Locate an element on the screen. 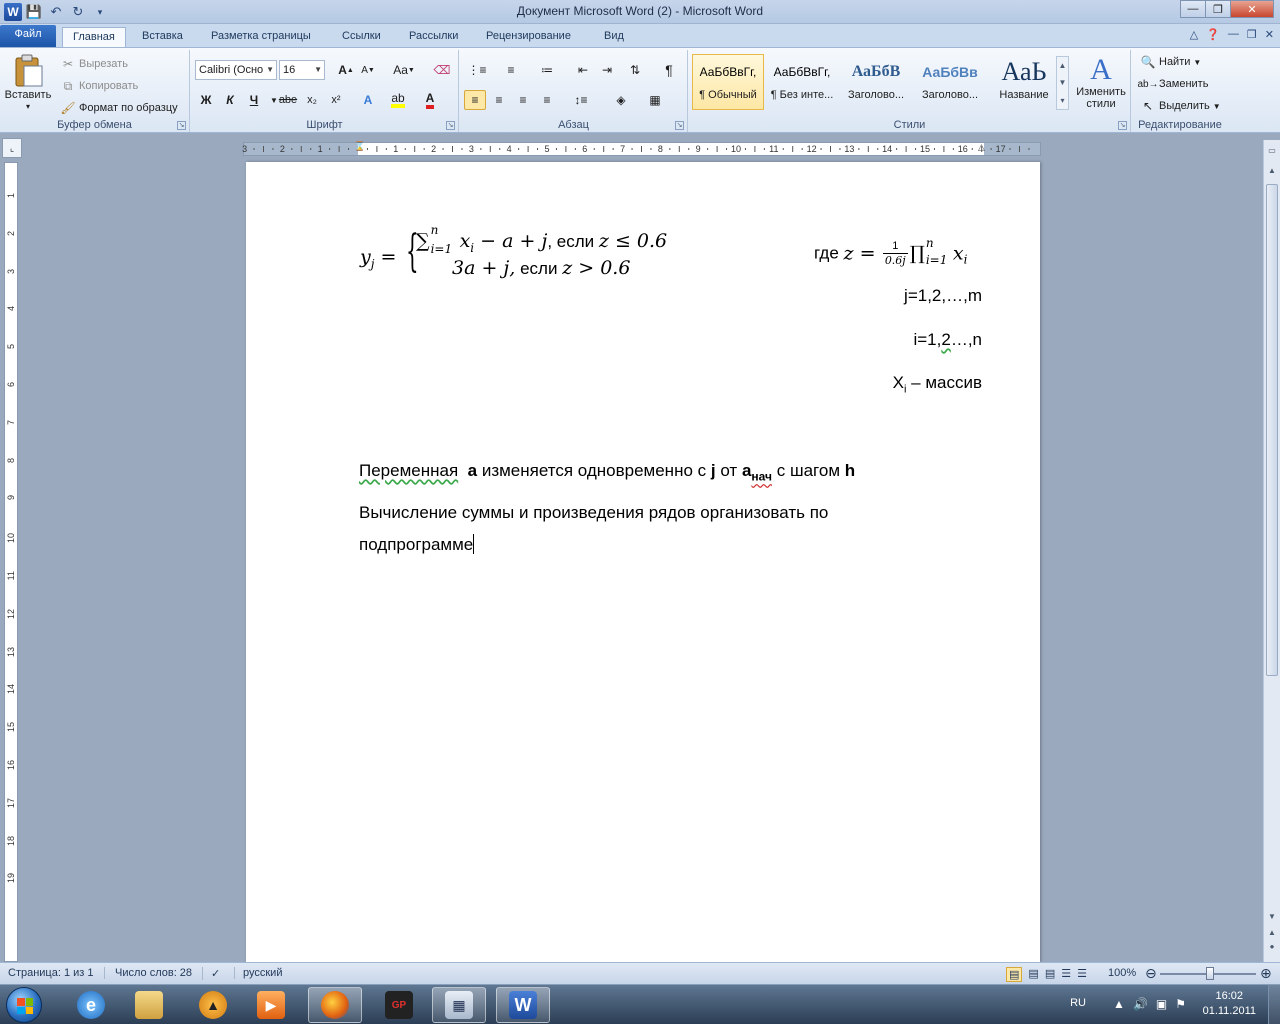 The height and width of the screenshot is (1024, 1280). taskbar-internet-explorer: e is located at coordinates (91, 1005).